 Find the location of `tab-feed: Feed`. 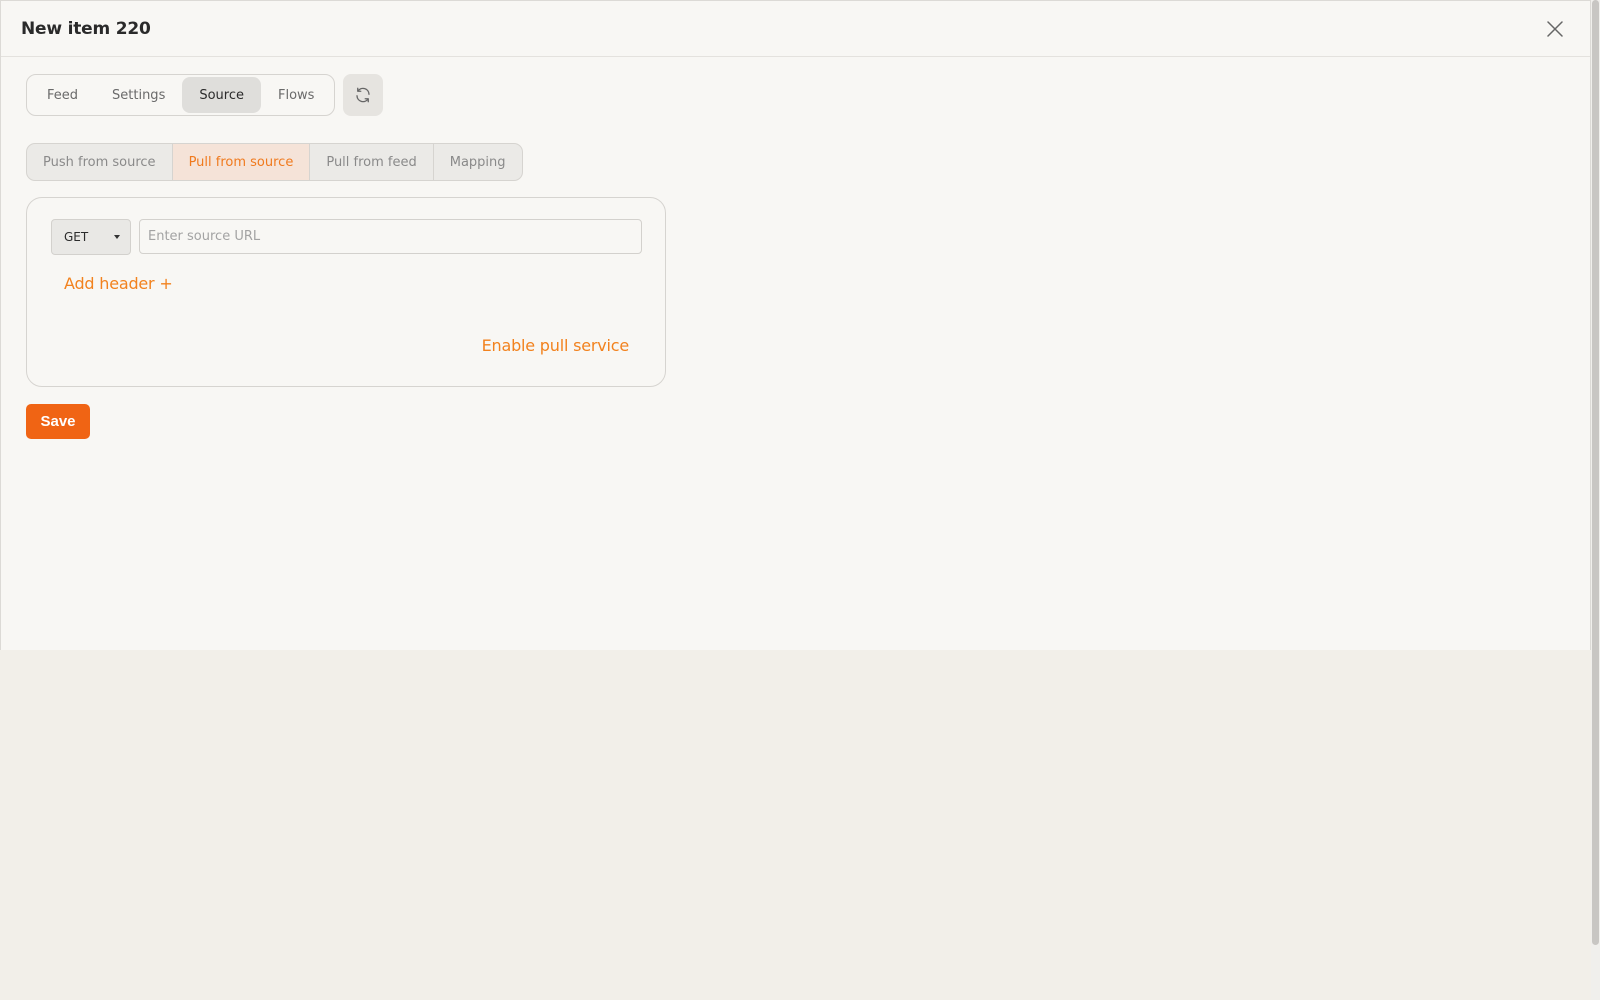

tab-feed: Feed is located at coordinates (62, 95).